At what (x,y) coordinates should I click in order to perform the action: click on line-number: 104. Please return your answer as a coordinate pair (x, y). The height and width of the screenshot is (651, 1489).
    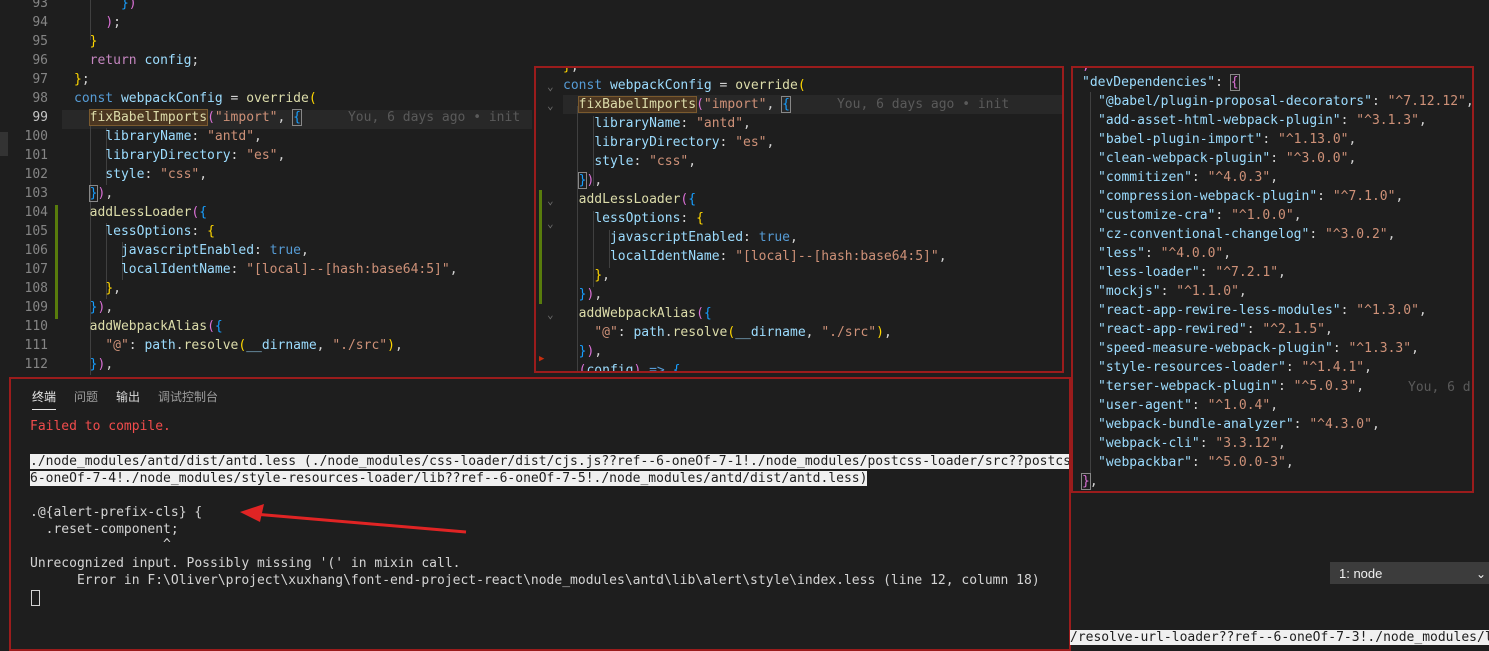
    Looking at the image, I should click on (36, 212).